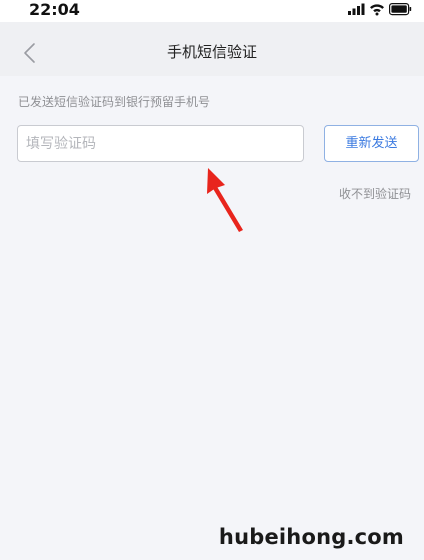  I want to click on verification-code-input, so click(160, 143).